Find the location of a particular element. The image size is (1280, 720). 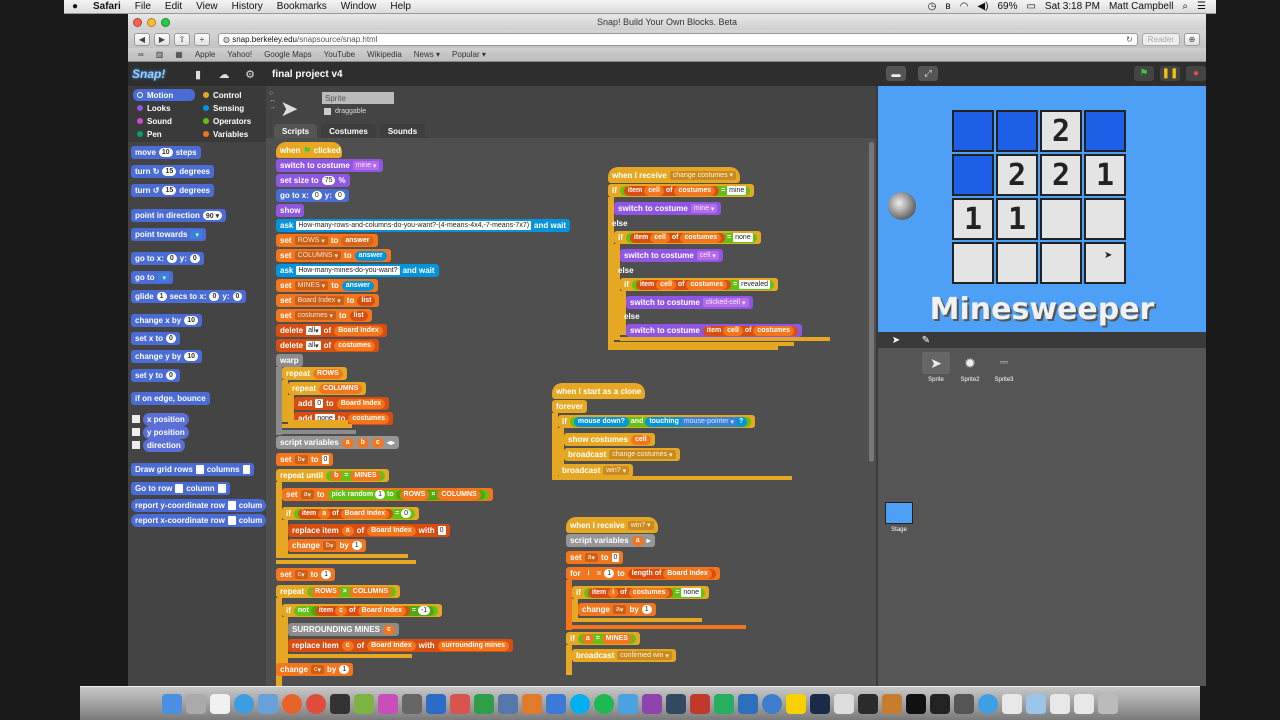

time-machine-icon: ◷ is located at coordinates (932, 6).